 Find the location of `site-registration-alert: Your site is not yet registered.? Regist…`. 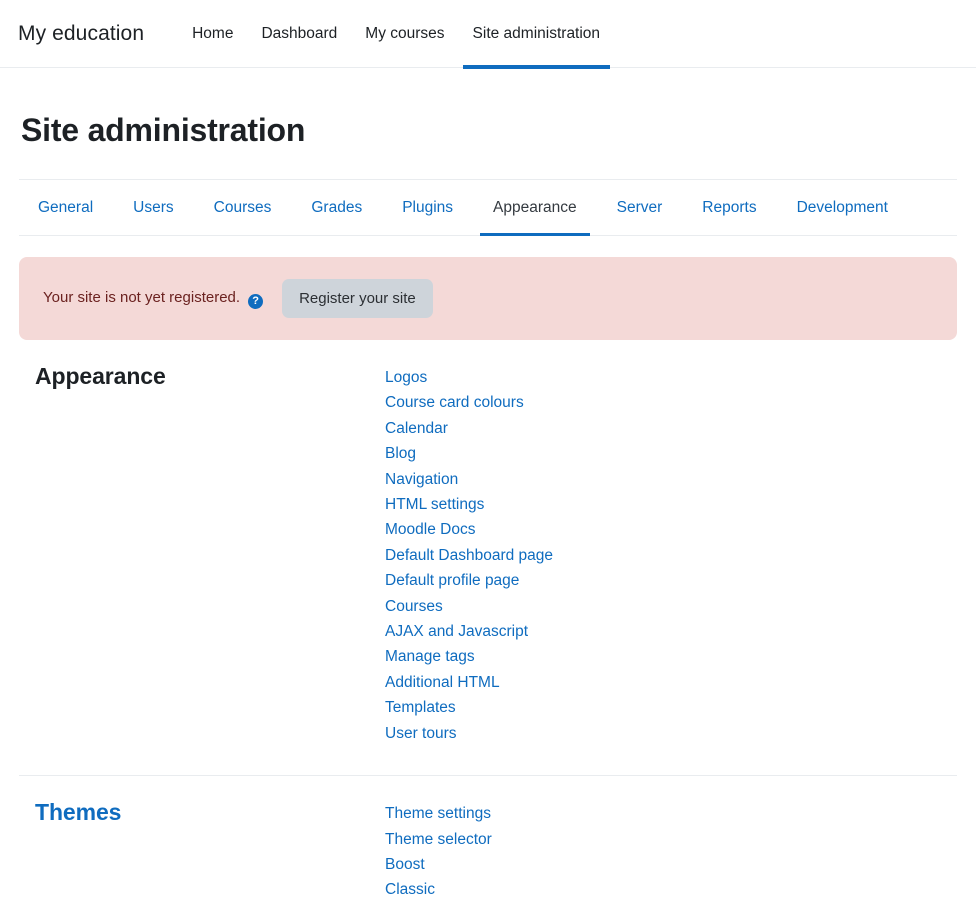

site-registration-alert: Your site is not yet registered.? Regist… is located at coordinates (488, 298).